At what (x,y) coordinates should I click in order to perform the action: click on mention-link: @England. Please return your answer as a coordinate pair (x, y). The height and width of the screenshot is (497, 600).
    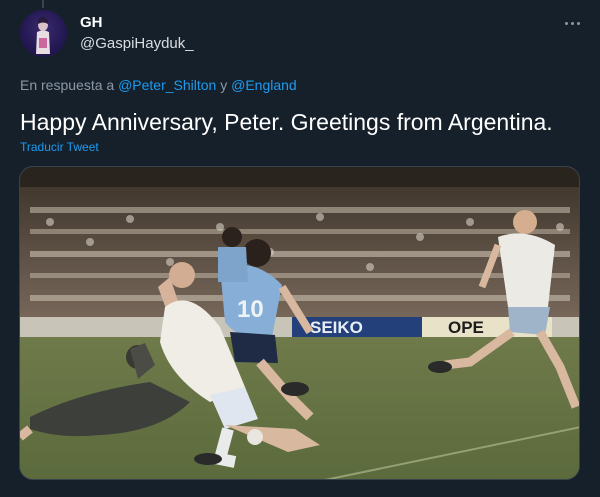
    Looking at the image, I should click on (264, 85).